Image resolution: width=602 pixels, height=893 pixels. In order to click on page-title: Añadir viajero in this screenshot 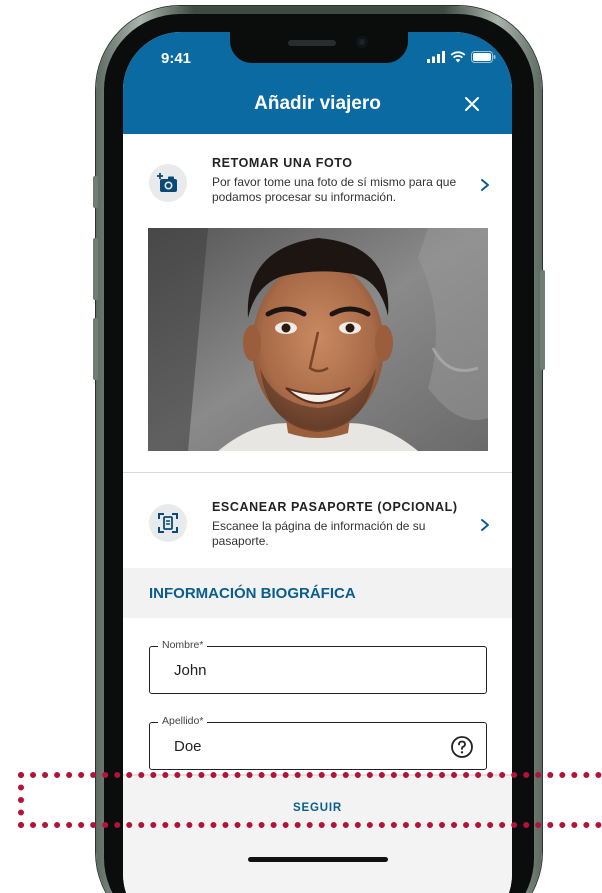, I will do `click(317, 103)`.